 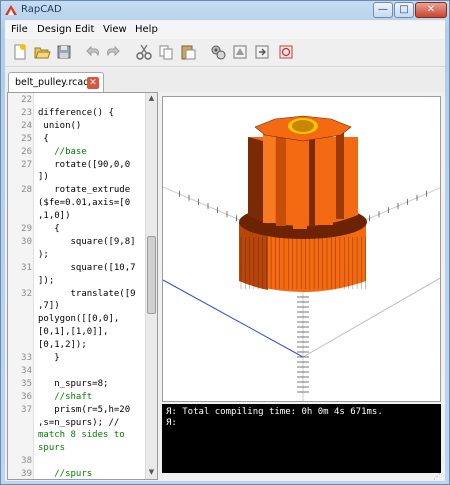 I want to click on line-number: 34, so click(x=26, y=370).